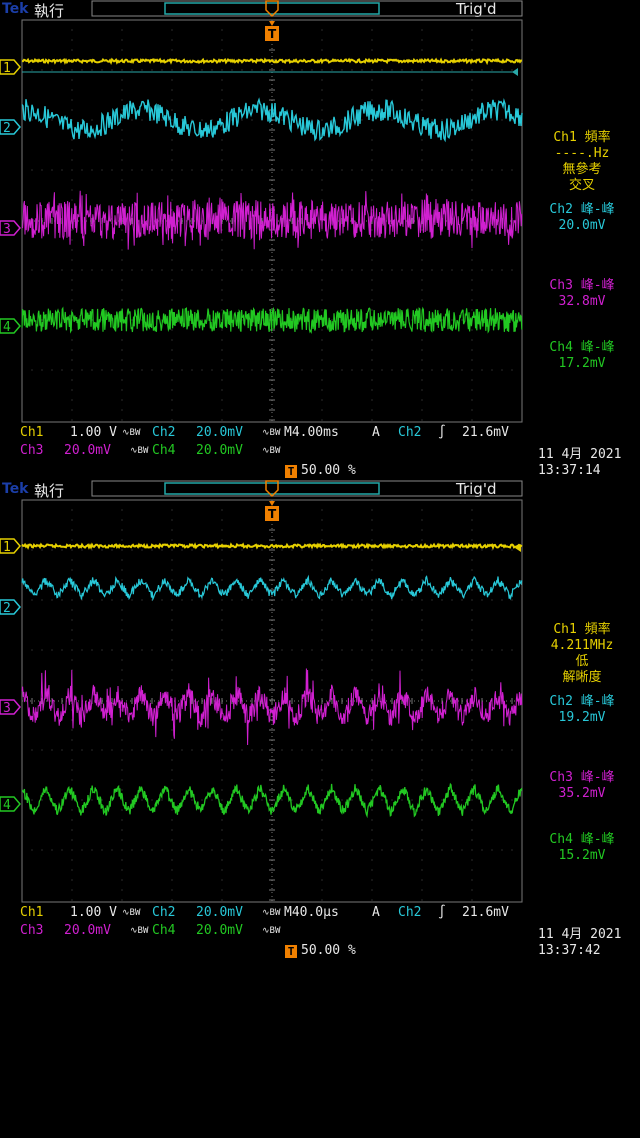 The height and width of the screenshot is (1138, 640). What do you see at coordinates (581, 185) in the screenshot?
I see `ch1-freq-note2: 交叉` at bounding box center [581, 185].